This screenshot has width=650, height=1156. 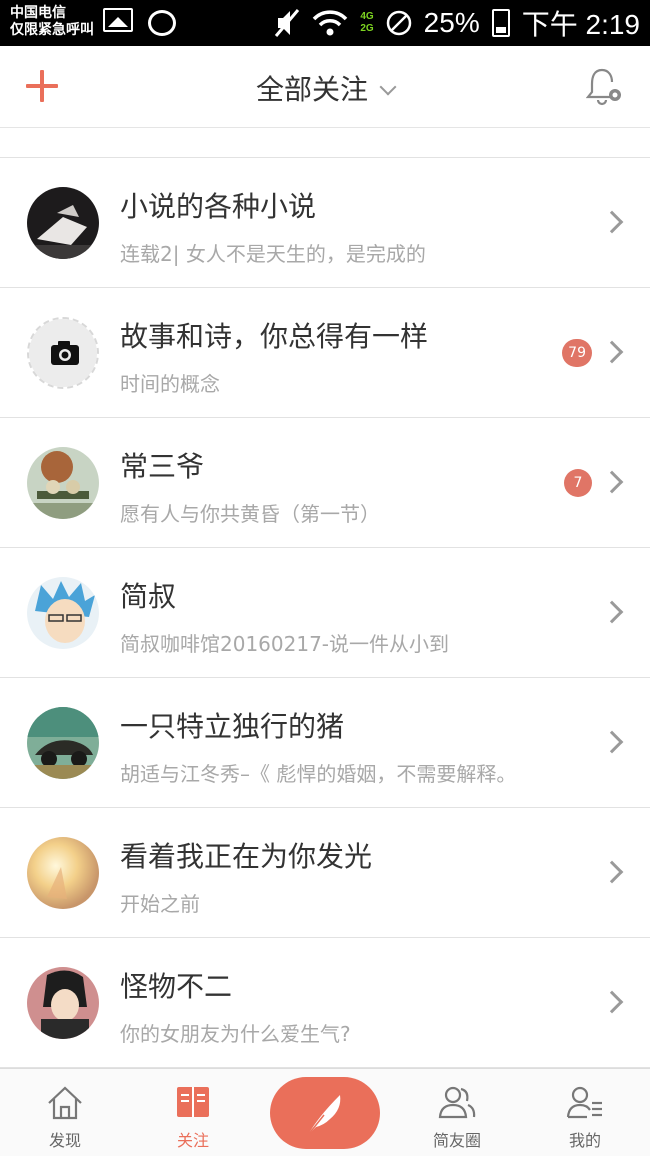 What do you see at coordinates (287, 23) in the screenshot?
I see `mute-icon` at bounding box center [287, 23].